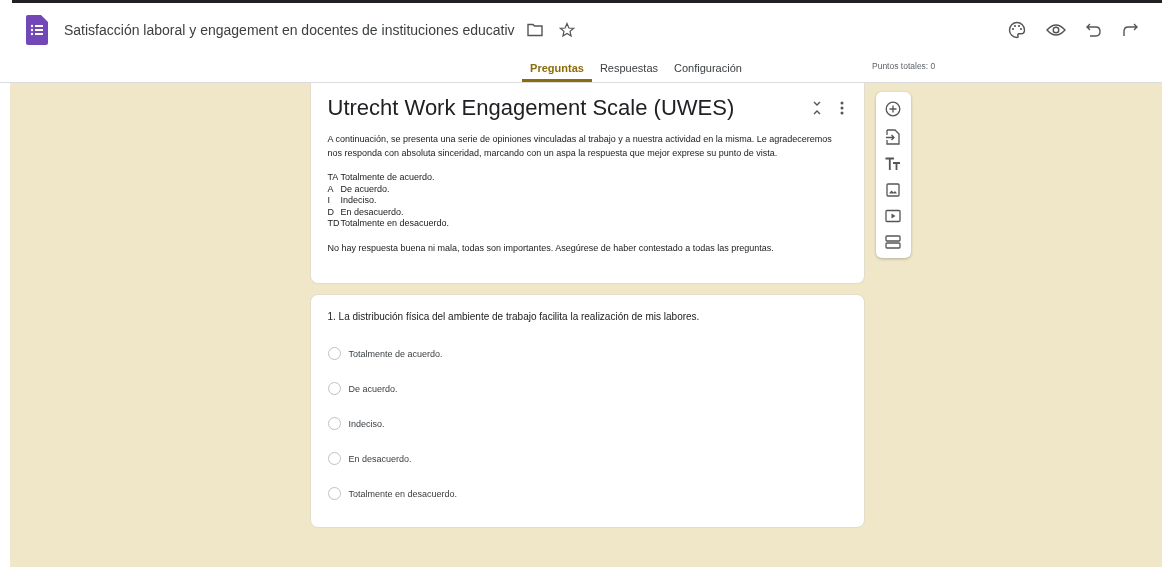 The image size is (1162, 567). What do you see at coordinates (331, 189) in the screenshot?
I see `legend-code: A` at bounding box center [331, 189].